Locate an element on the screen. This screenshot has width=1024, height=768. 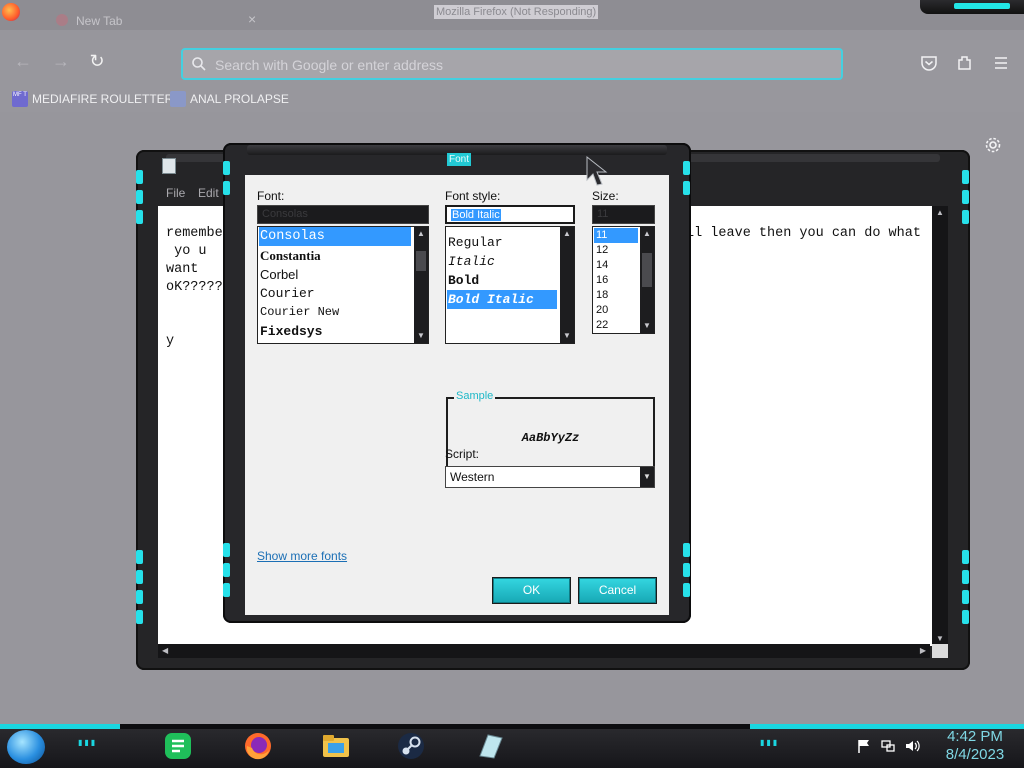
menu-file: File is located at coordinates (175, 193).